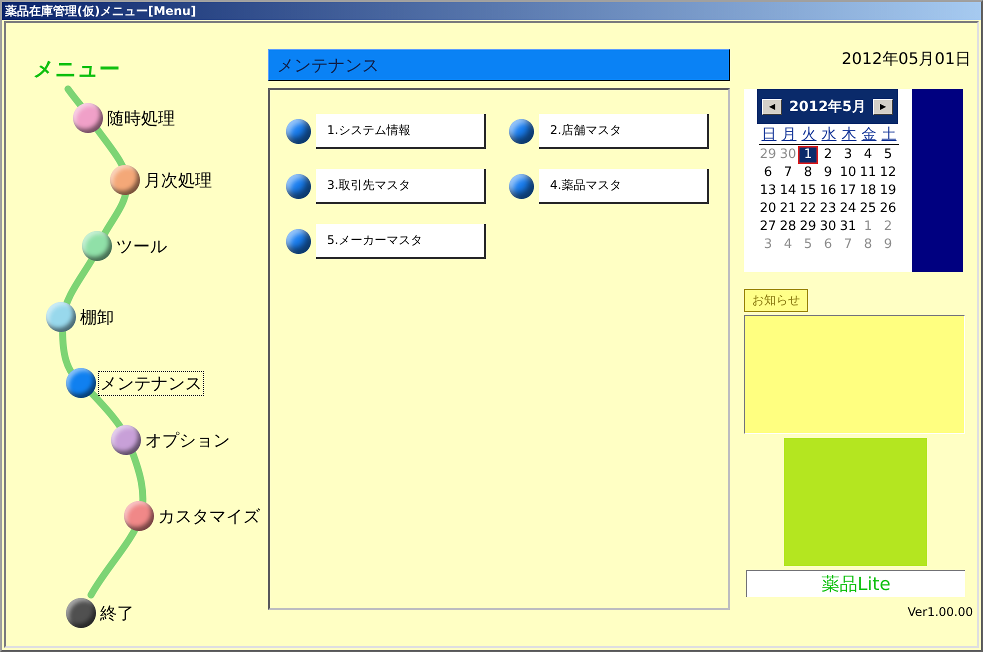 The image size is (983, 652). Describe the element at coordinates (499, 65) in the screenshot. I see `panel-title: メンテナンス` at that location.